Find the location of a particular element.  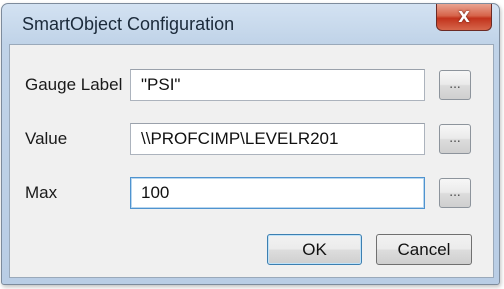

close-icon: X is located at coordinates (464, 17).